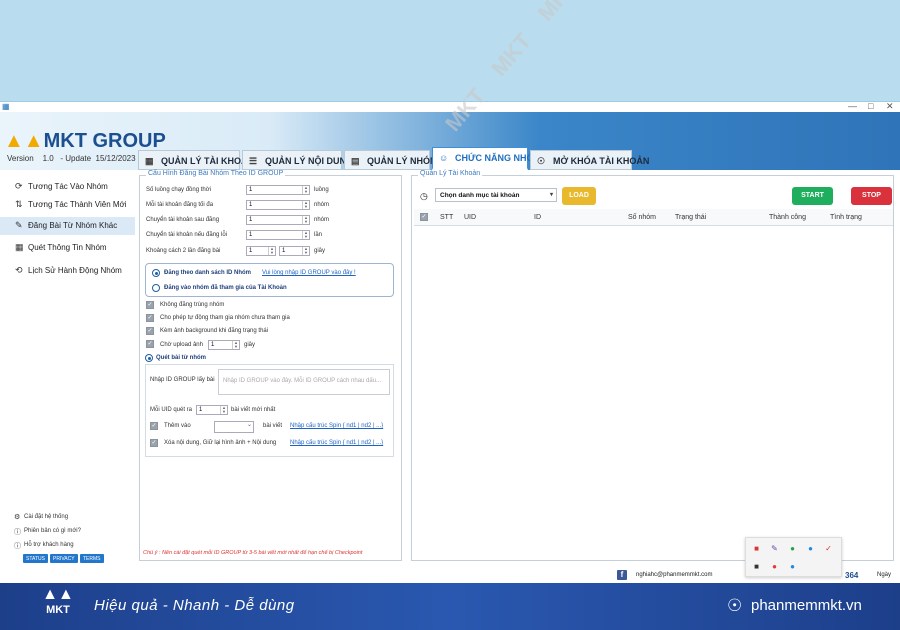  What do you see at coordinates (622, 575) in the screenshot?
I see `facebook-icon: f` at bounding box center [622, 575].